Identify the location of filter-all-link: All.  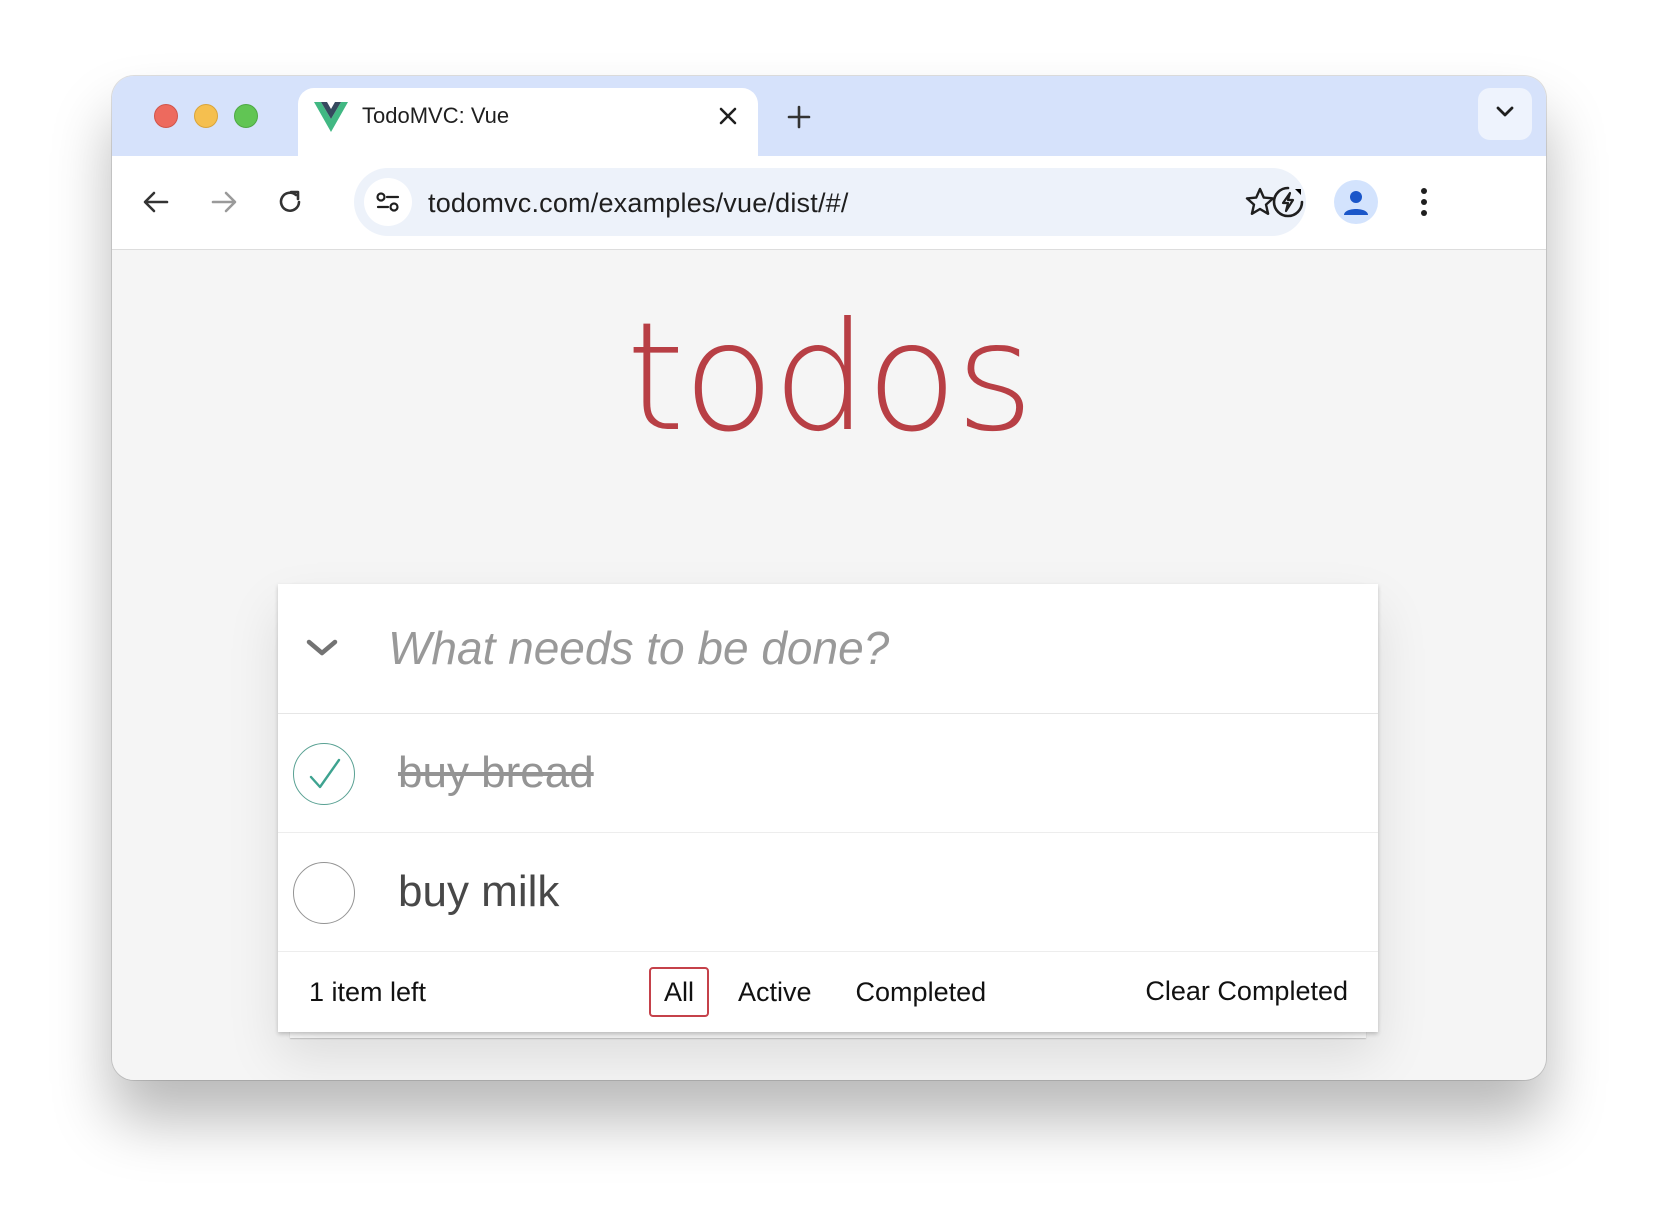
(679, 992).